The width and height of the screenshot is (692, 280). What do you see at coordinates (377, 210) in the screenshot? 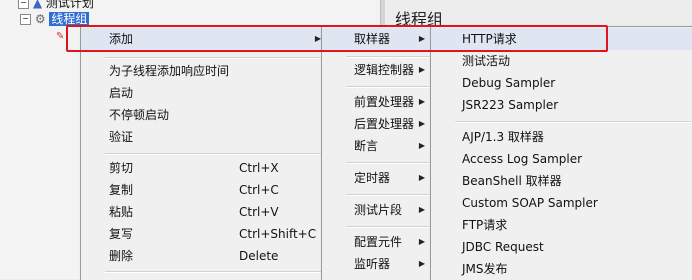
I see `menu-item-test-fragment: 测试片段 ▶` at bounding box center [377, 210].